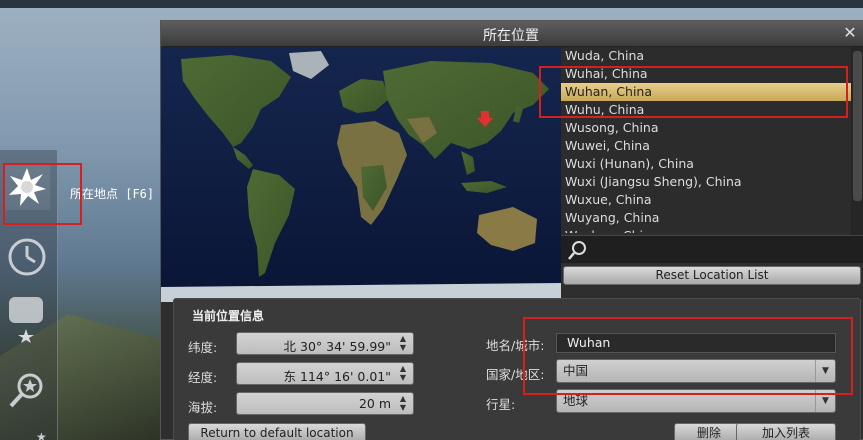 The height and width of the screenshot is (440, 863). What do you see at coordinates (693, 92) in the screenshot?
I see `highlight-box-city-list` at bounding box center [693, 92].